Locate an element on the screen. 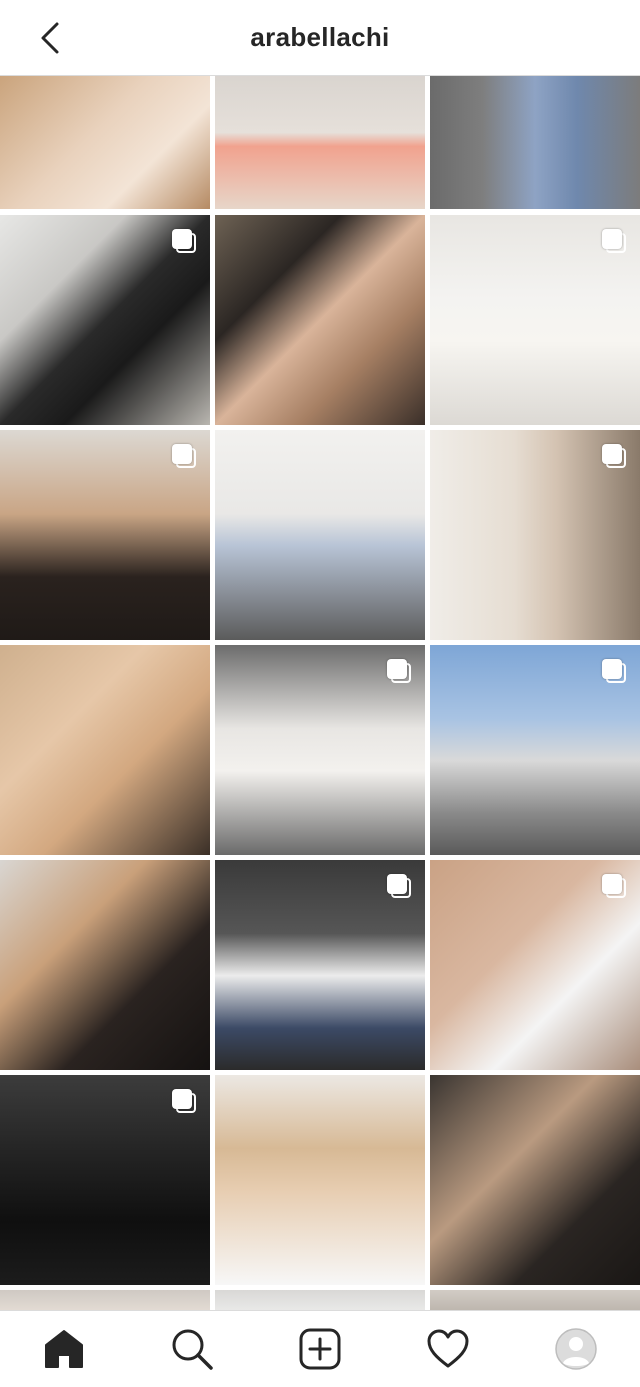 This screenshot has height=1387, width=640. profile-header: arabellachi is located at coordinates (320, 38).